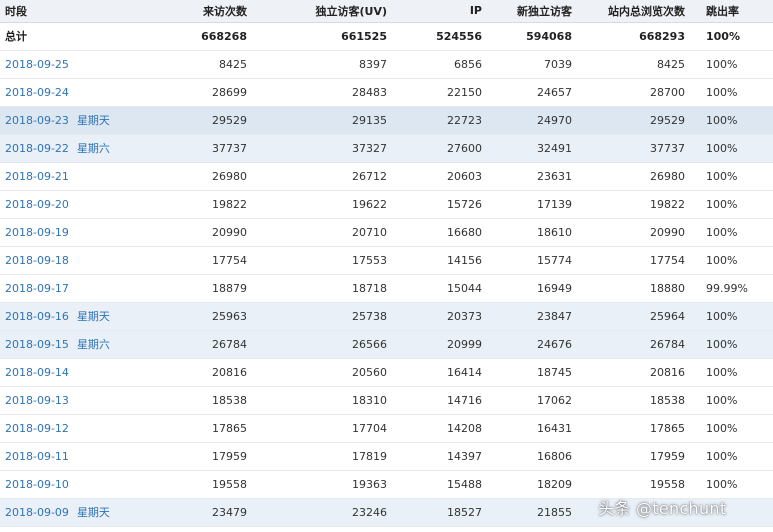 The width and height of the screenshot is (773, 532). I want to click on header-unique-visitors: 独立访客(UV), so click(317, 11).